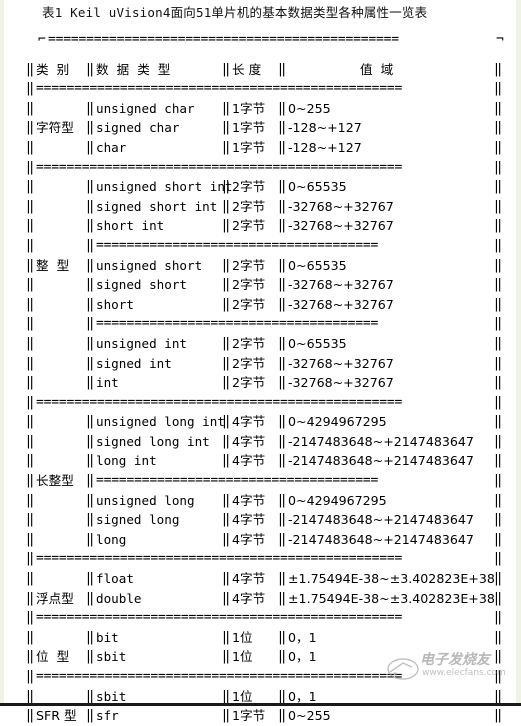  What do you see at coordinates (141, 343) in the screenshot?
I see `cell-datatype: unsigned int` at bounding box center [141, 343].